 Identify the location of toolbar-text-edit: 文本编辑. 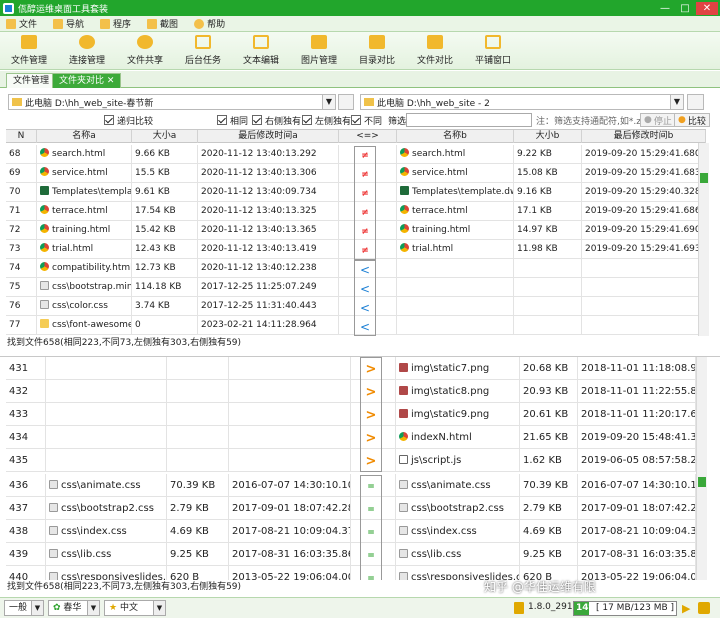
(261, 50).